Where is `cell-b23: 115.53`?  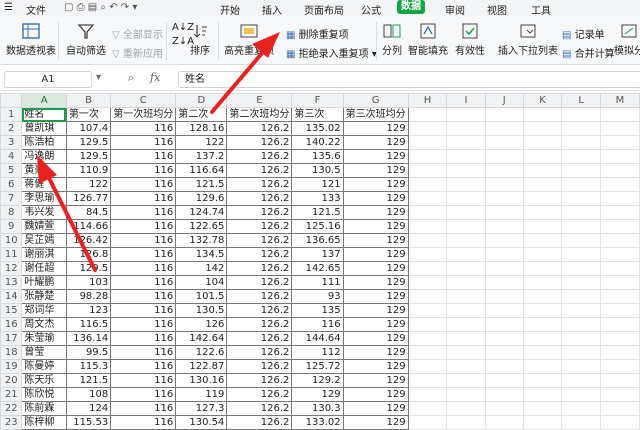 cell-b23: 115.53 is located at coordinates (88, 422).